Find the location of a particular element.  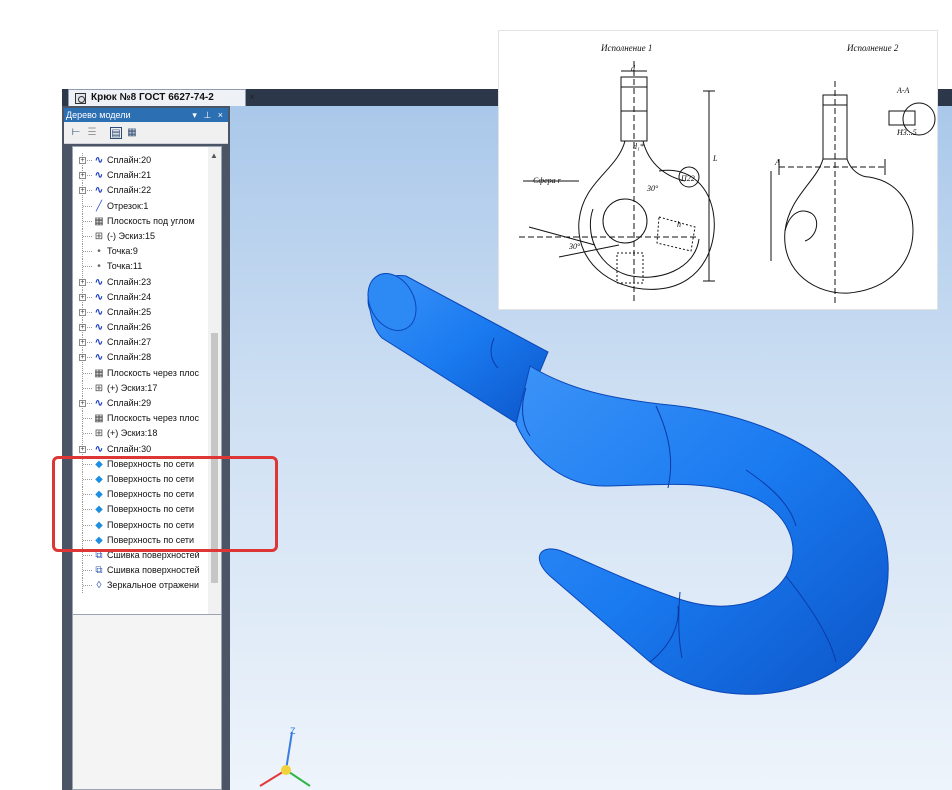

drawing-label-h: h is located at coordinates (679, 224).